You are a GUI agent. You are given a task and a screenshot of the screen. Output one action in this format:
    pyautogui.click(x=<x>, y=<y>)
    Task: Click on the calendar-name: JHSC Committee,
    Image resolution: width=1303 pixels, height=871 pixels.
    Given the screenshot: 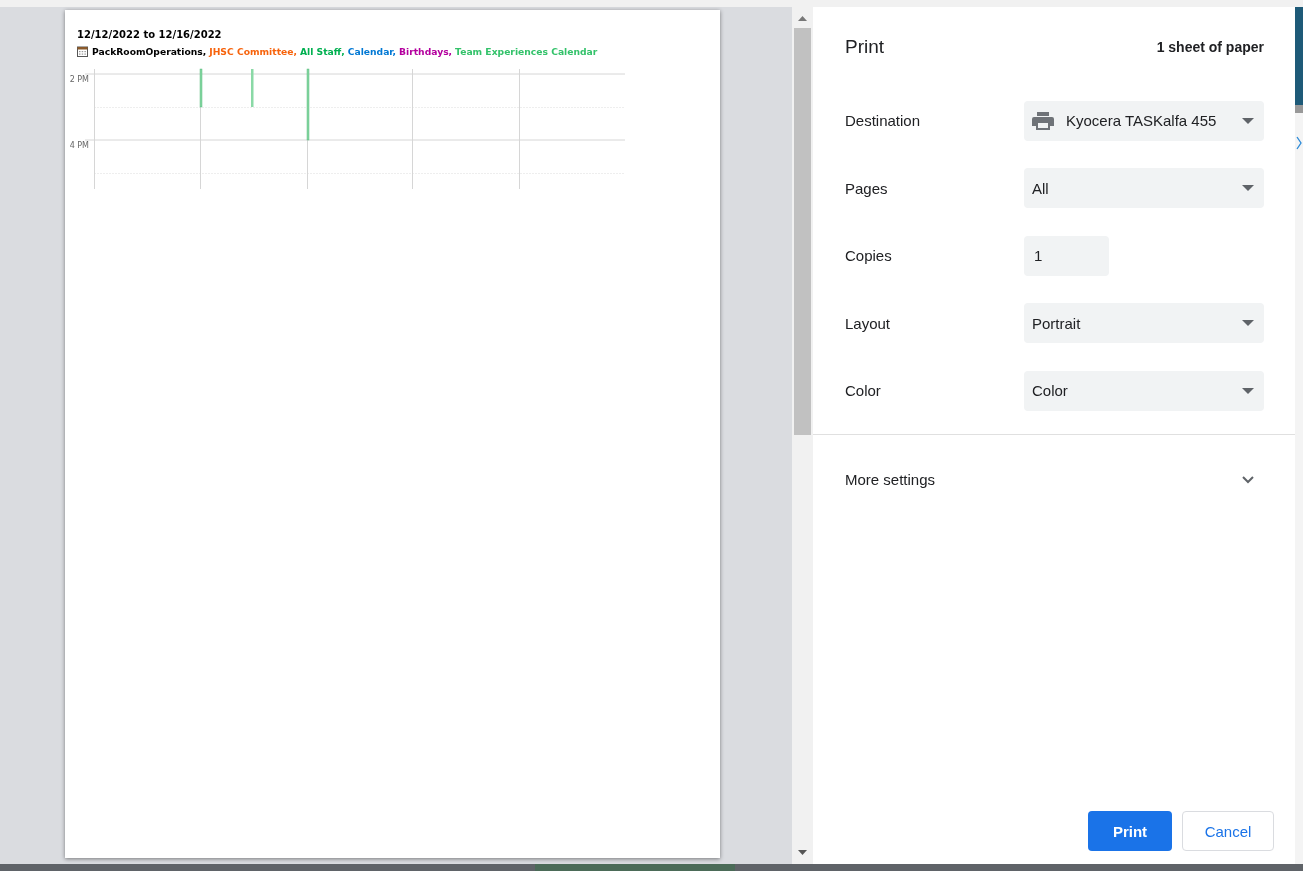 What is the action you would take?
    pyautogui.click(x=253, y=51)
    